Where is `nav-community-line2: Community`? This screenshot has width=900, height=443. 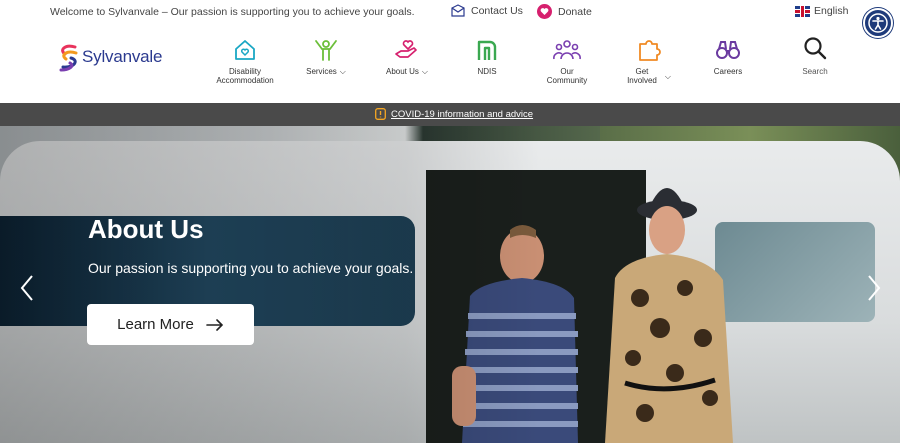
nav-community-line2: Community is located at coordinates (567, 80).